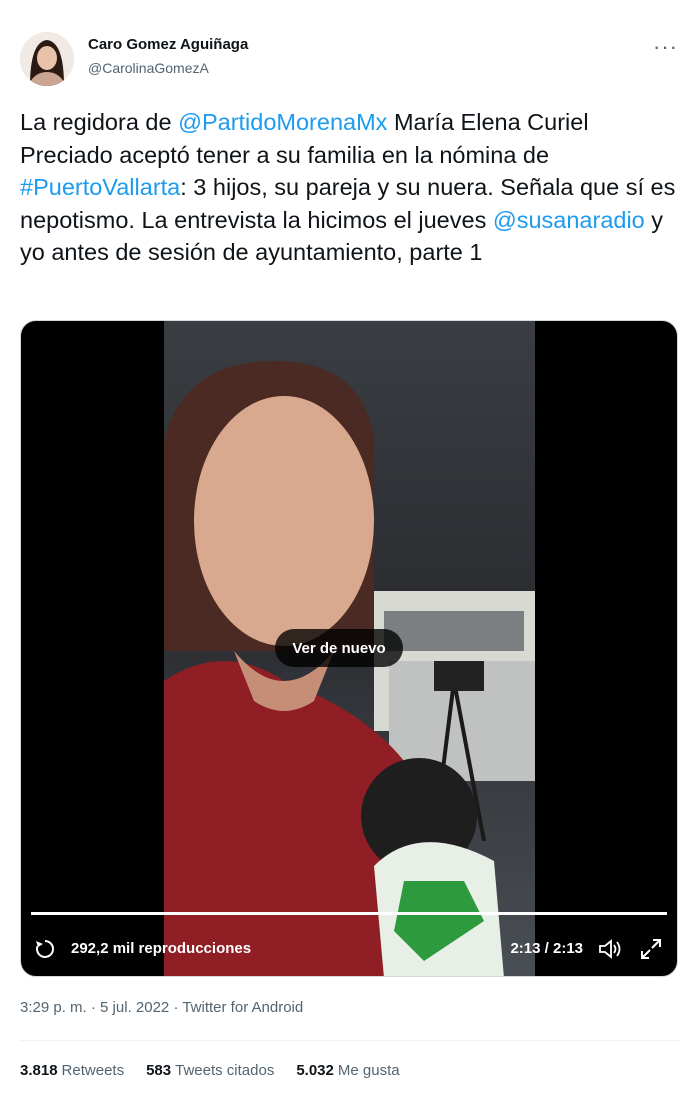  What do you see at coordinates (93, 1070) in the screenshot?
I see `retweets-label: Retweets` at bounding box center [93, 1070].